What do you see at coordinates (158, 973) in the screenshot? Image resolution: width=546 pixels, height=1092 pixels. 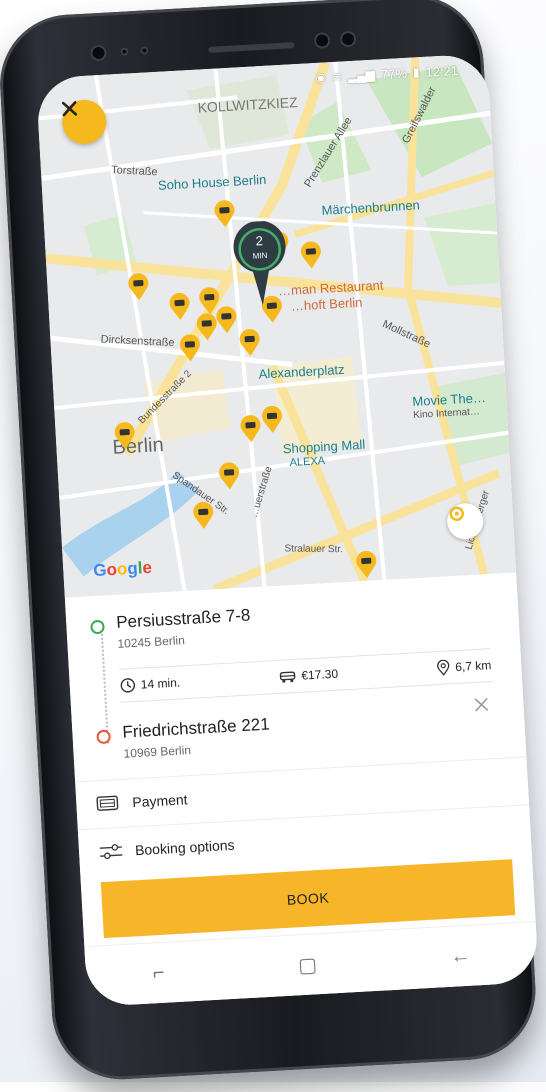 I see `recent-apps-icon: ⌐` at bounding box center [158, 973].